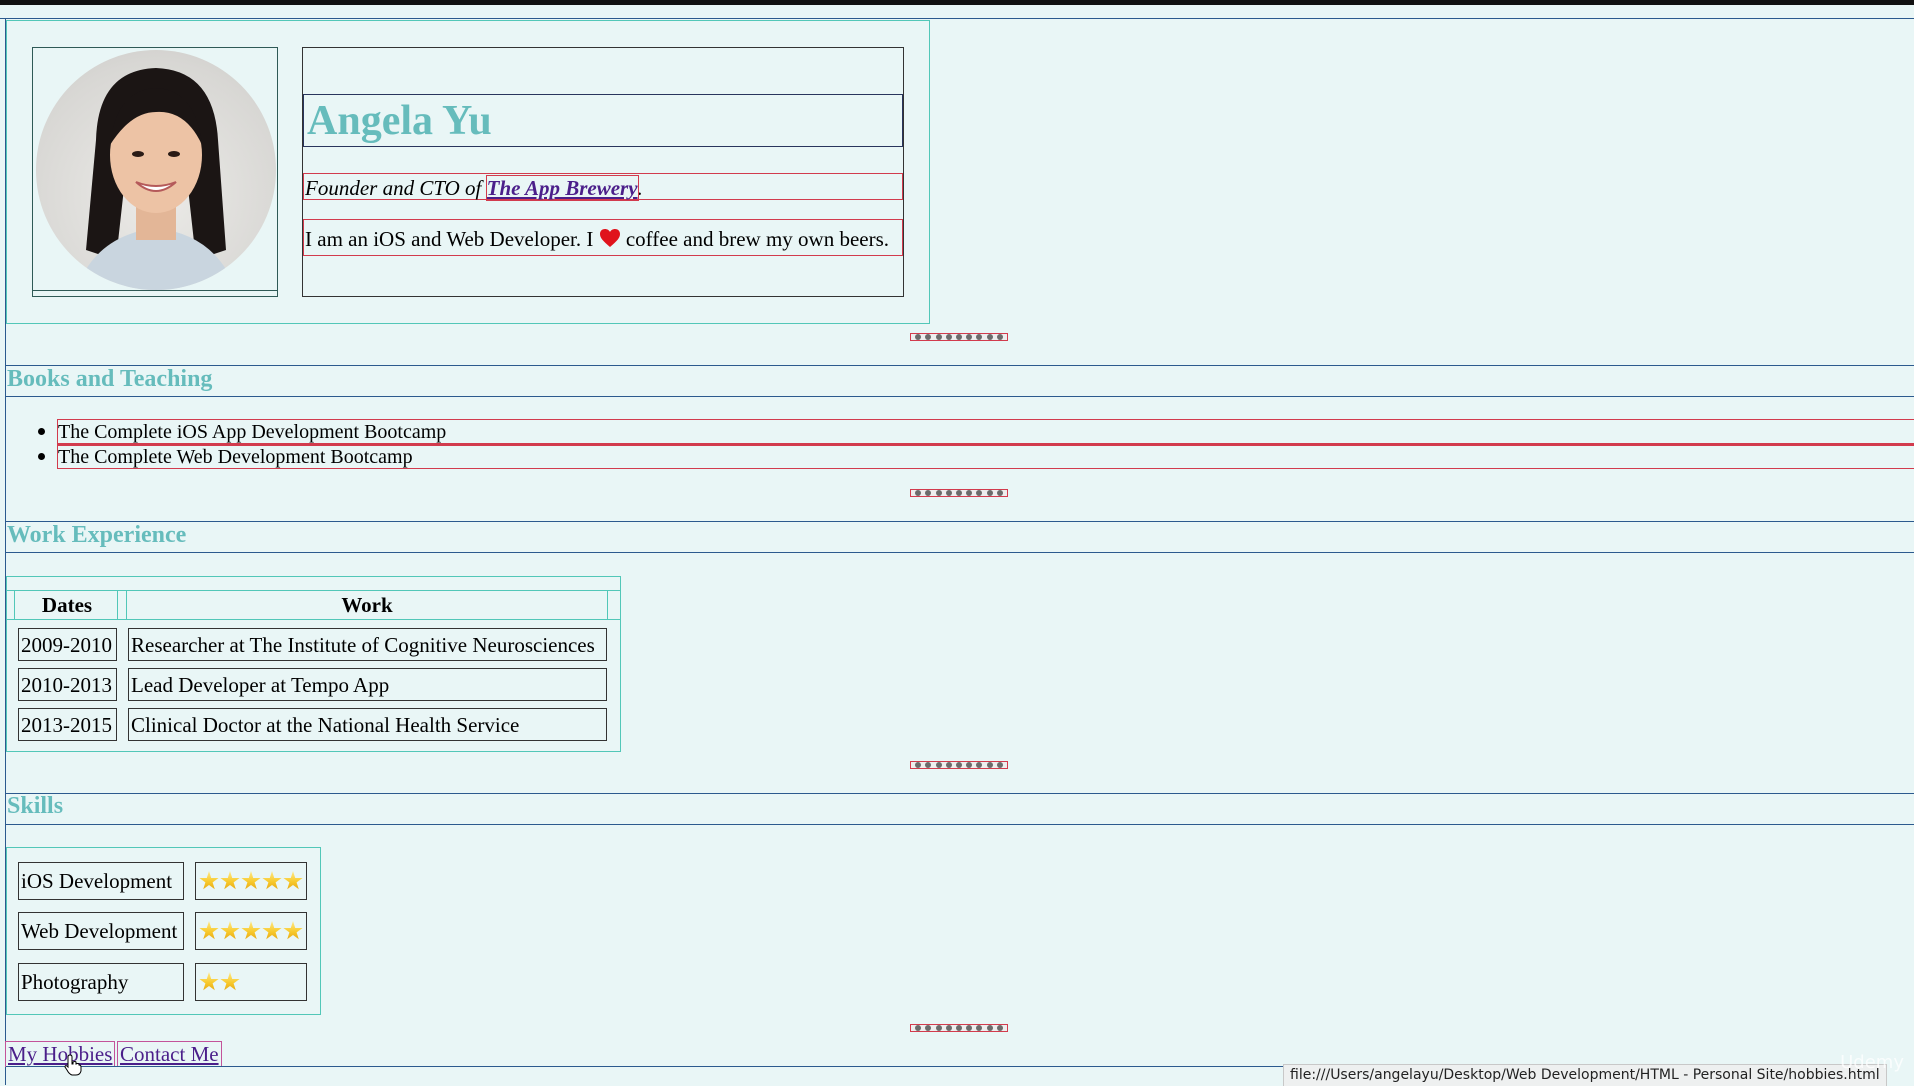 This screenshot has height=1086, width=1914. Describe the element at coordinates (101, 881) in the screenshot. I see `skill-name: iOS Development` at that location.